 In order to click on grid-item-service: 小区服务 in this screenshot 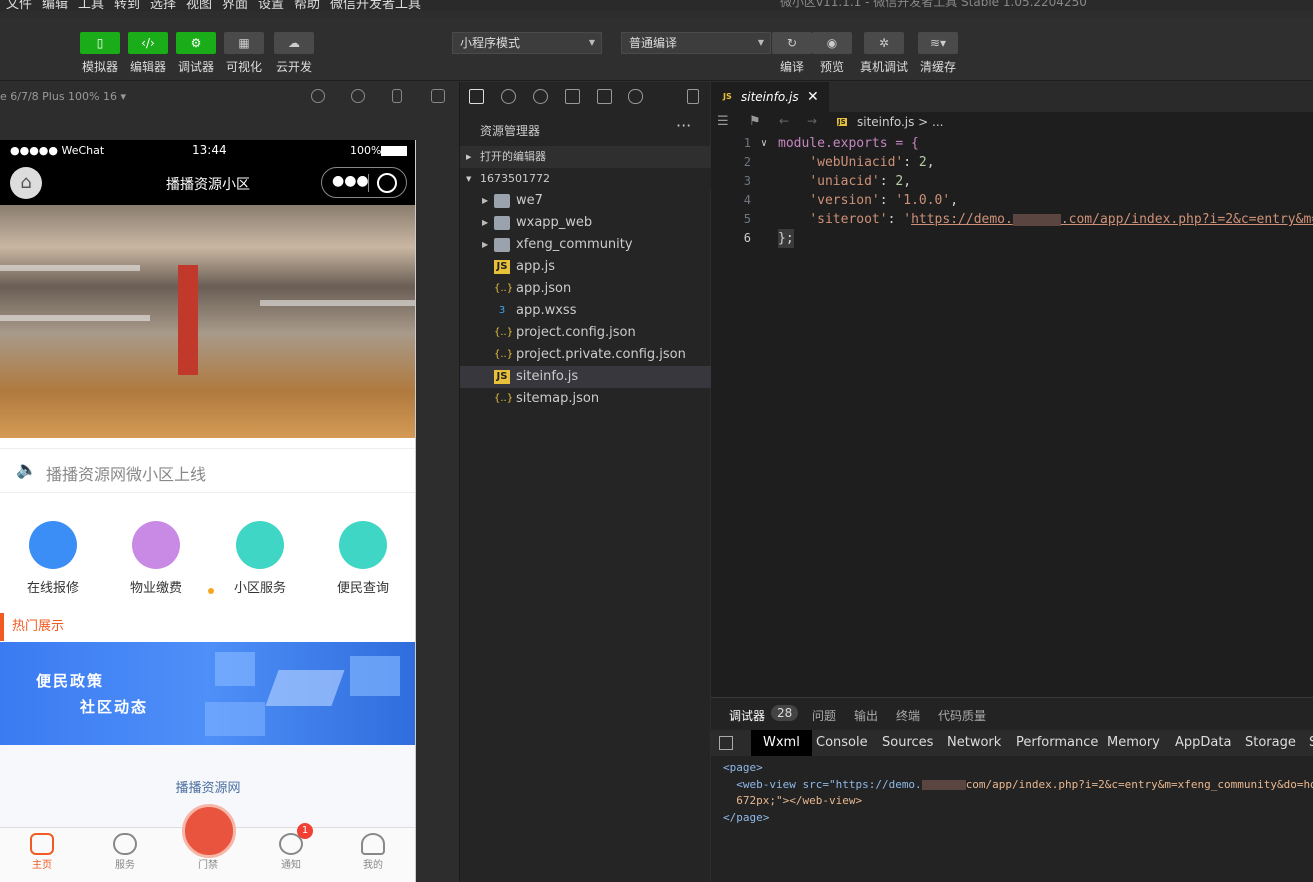, I will do `click(260, 555)`.